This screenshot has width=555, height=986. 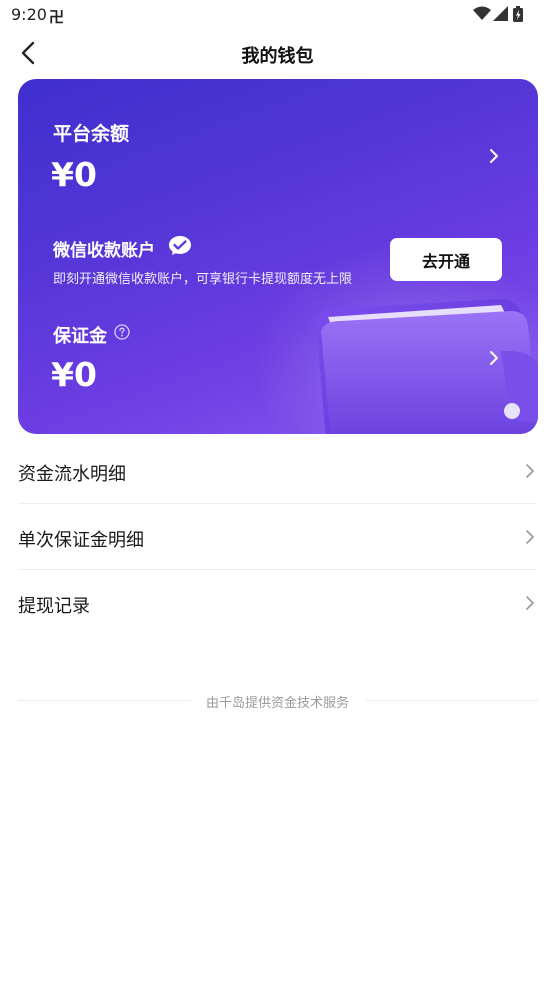 What do you see at coordinates (72, 474) in the screenshot?
I see `menu-item-label: 资金流水明细` at bounding box center [72, 474].